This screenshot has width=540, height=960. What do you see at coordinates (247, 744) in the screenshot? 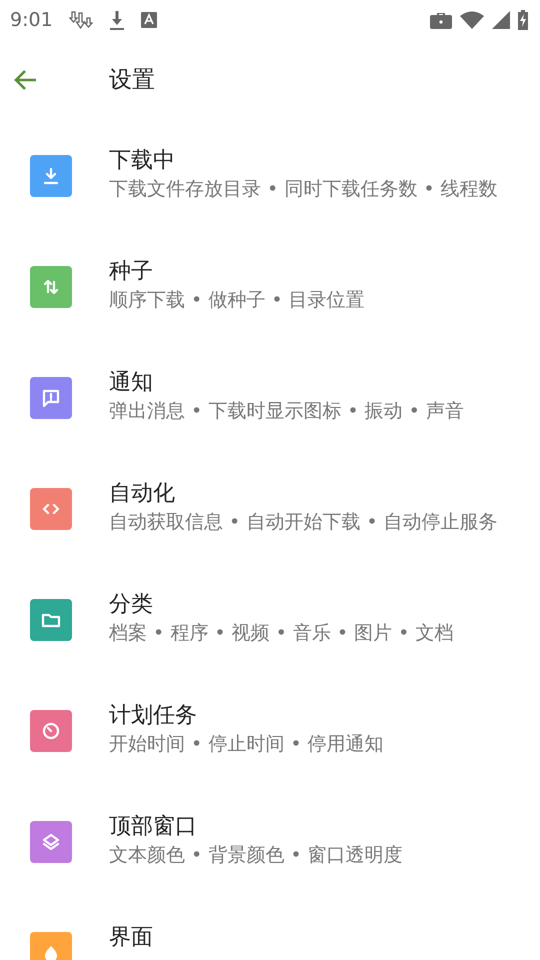
I see `setting-summary: 开始时间 • 停止时间 • 停用通知` at bounding box center [247, 744].